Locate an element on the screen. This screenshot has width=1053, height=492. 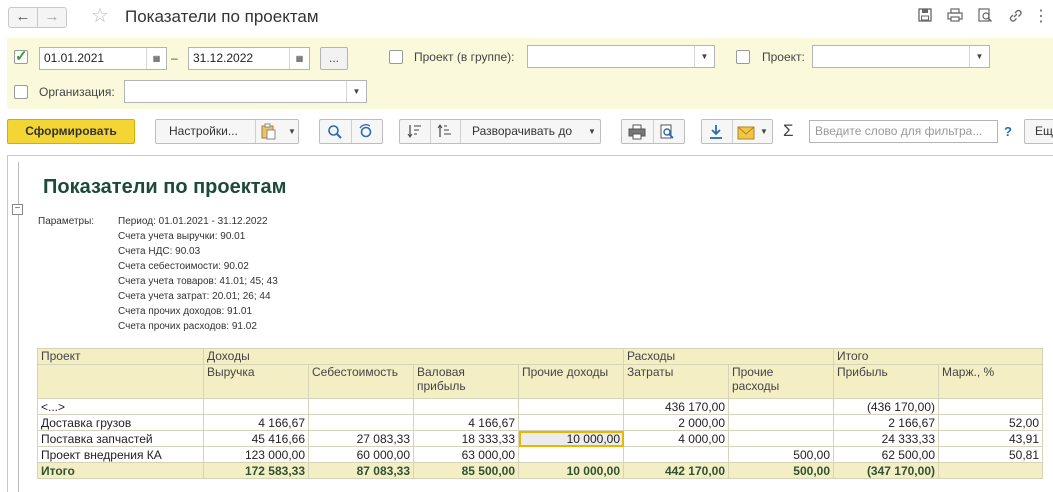
cell-margin: 50,81 is located at coordinates (990, 454).